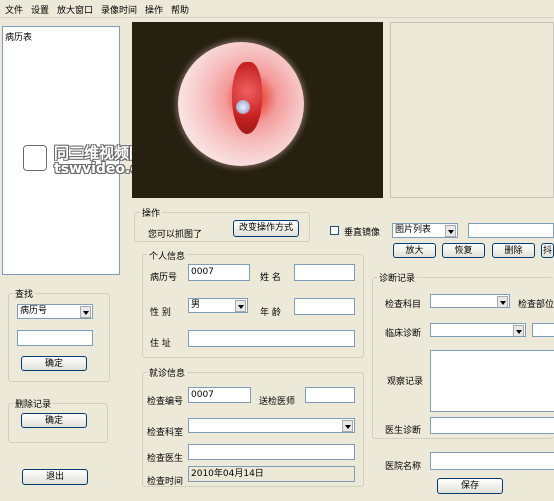 This screenshot has width=554, height=501. I want to click on observation-label: 观察记录, so click(405, 382).